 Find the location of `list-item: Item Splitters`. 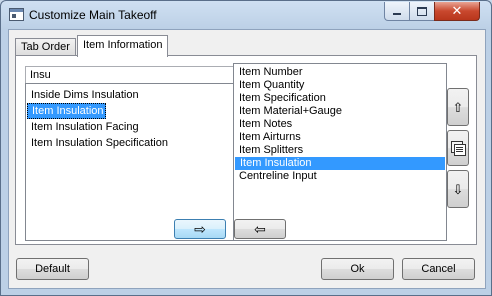

list-item: Item Splitters is located at coordinates (340, 150).